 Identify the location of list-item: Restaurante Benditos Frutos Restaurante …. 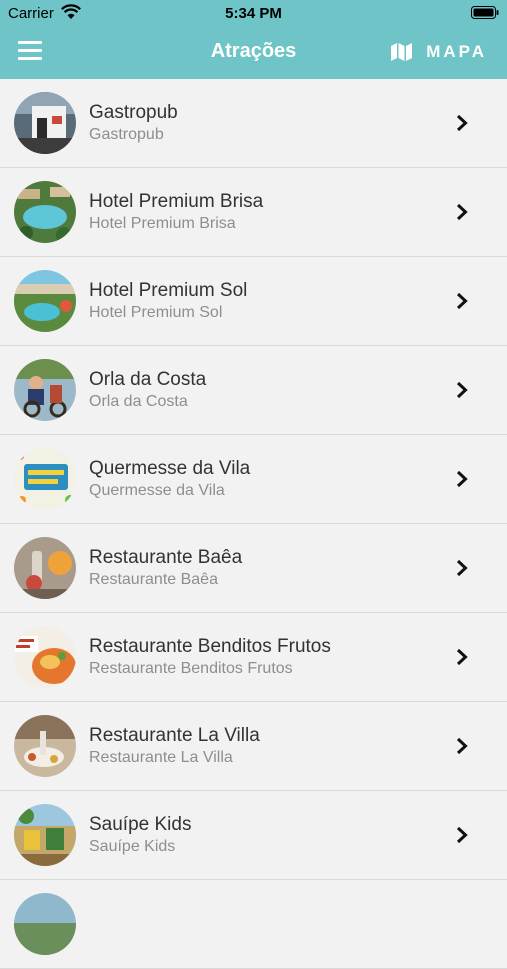
(253, 657).